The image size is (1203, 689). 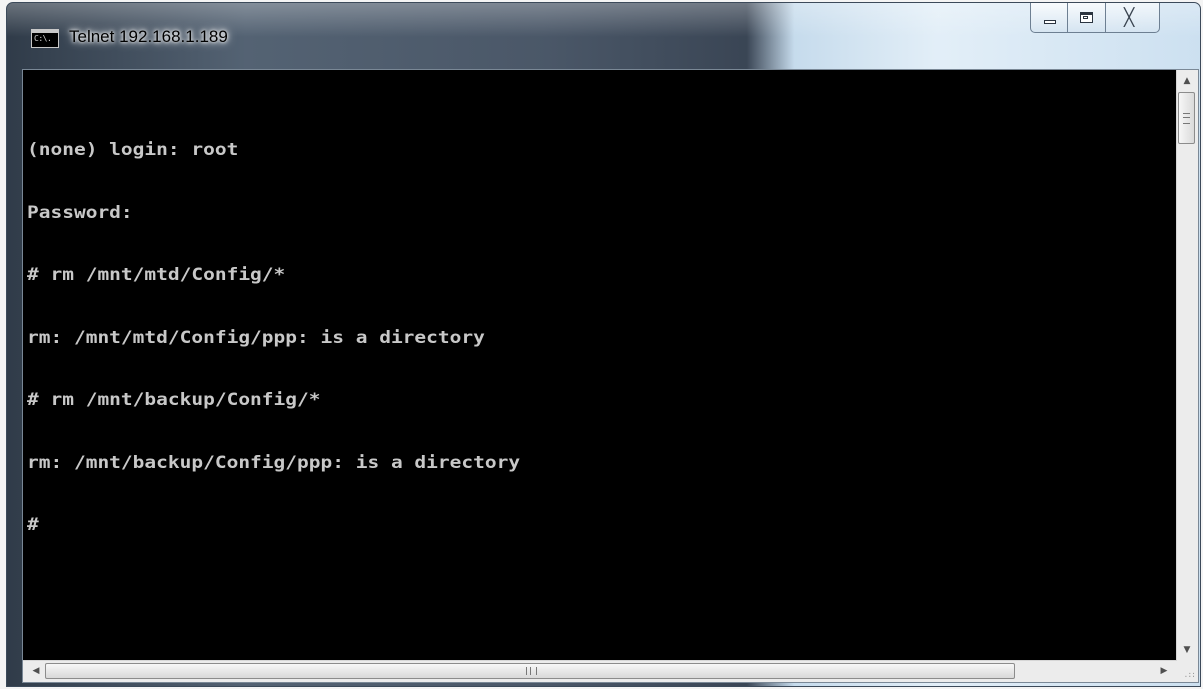 What do you see at coordinates (174, 399) in the screenshot?
I see `console-line: # rm /mnt/backup/Config/*` at bounding box center [174, 399].